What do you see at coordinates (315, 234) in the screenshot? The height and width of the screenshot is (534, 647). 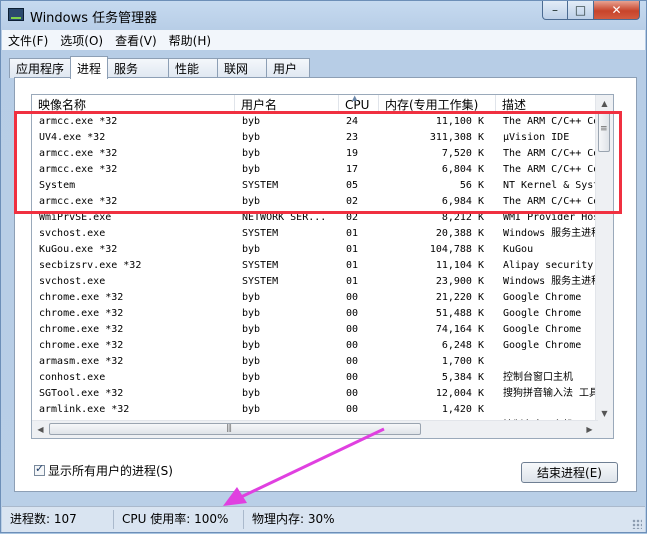 I see `table-row: svchost.exe SYSTEM 01 20,388 K Windows 服务主进程` at bounding box center [315, 234].